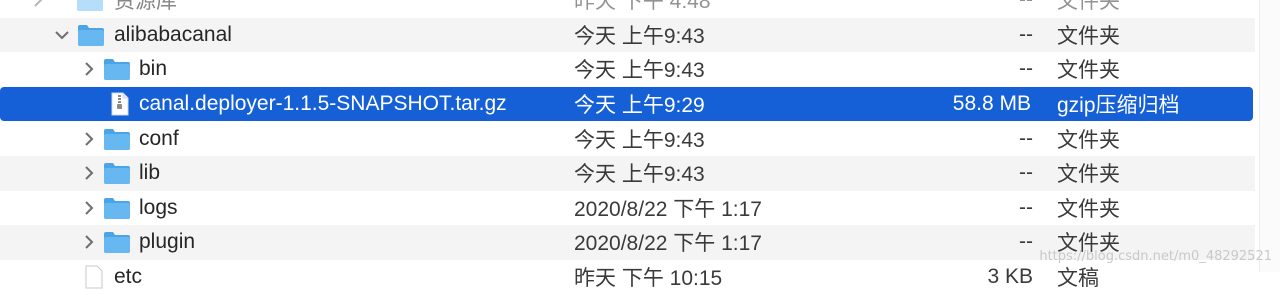 This screenshot has height=295, width=1280. Describe the element at coordinates (1155, 256) in the screenshot. I see `watermark: https://blog.csdn.net/m0_48292521` at that location.